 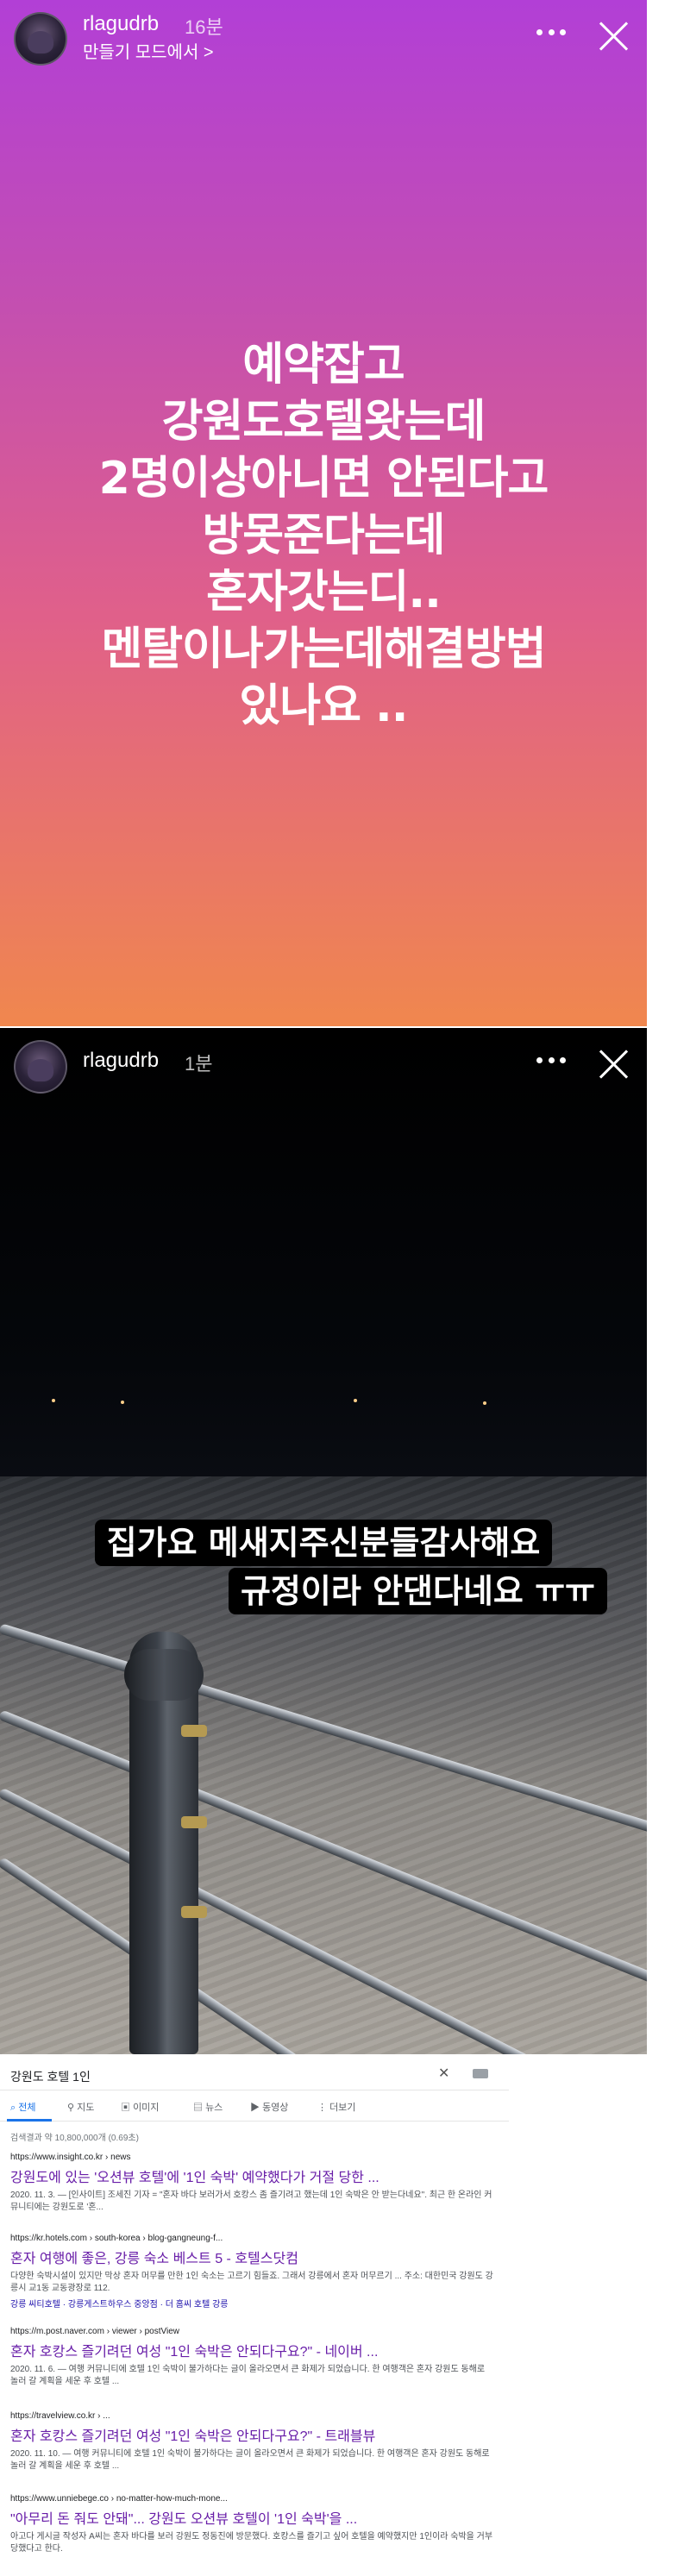 I want to click on story-text-line: 있나요 .., so click(x=323, y=706).